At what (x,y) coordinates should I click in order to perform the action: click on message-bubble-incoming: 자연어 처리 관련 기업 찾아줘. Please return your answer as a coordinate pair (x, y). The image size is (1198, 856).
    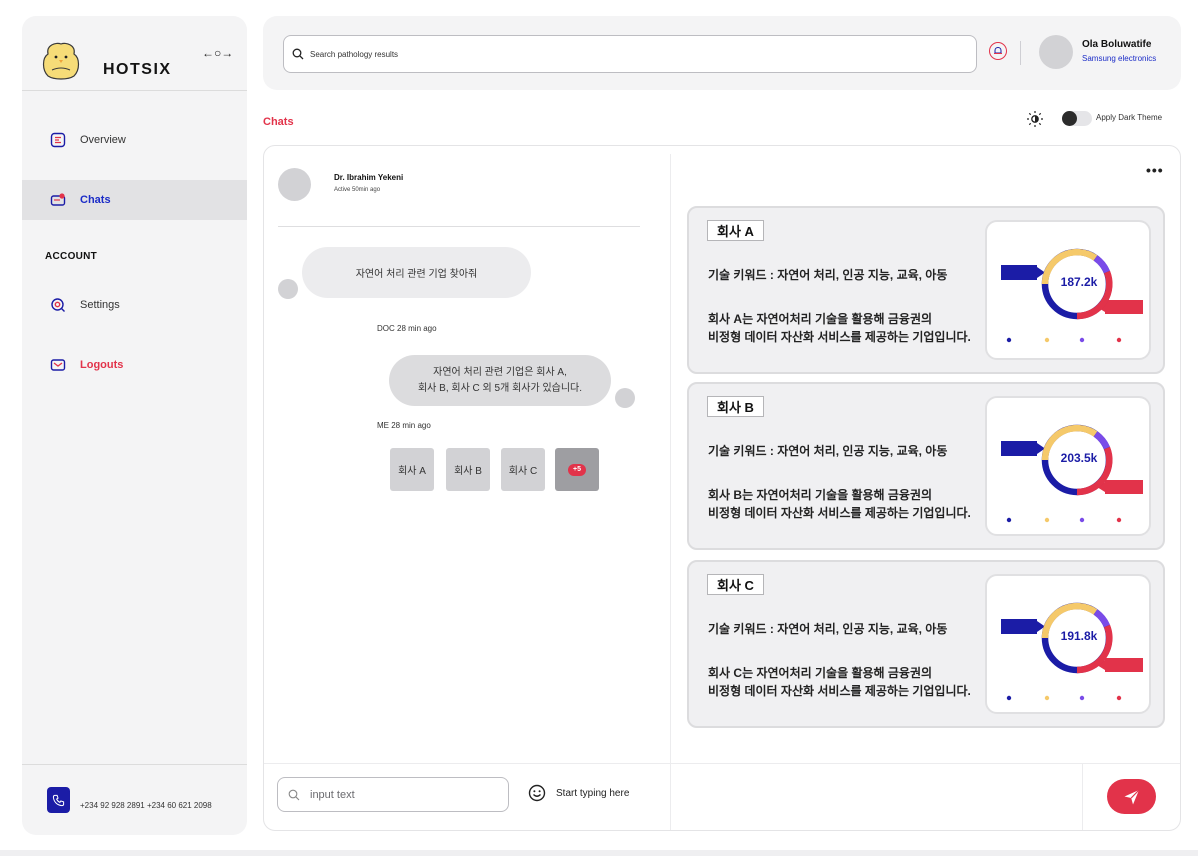
    Looking at the image, I should click on (416, 272).